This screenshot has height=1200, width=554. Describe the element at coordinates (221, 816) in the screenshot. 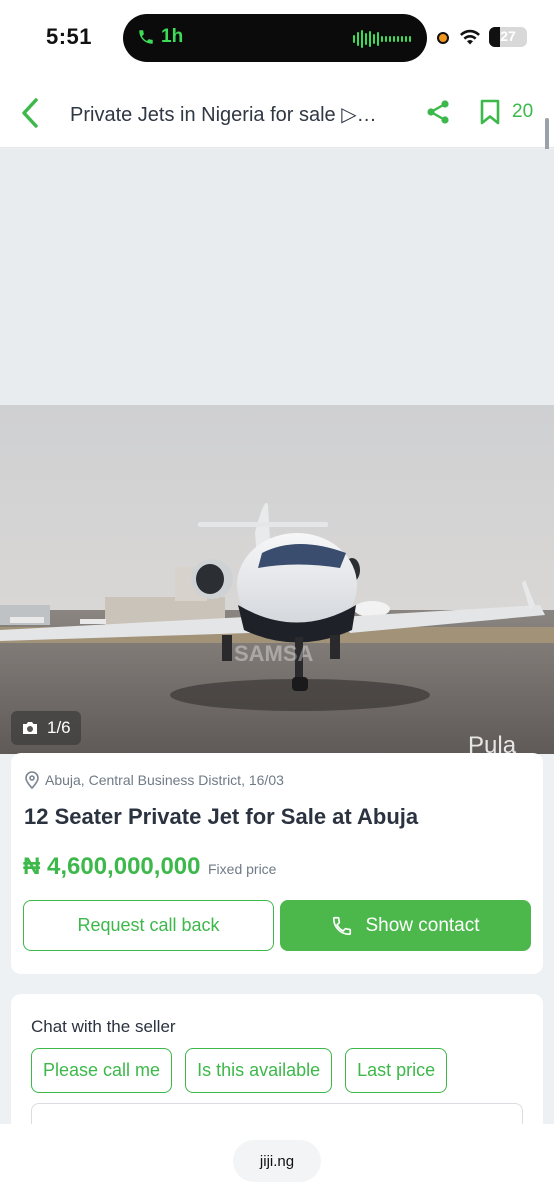

I see `listing-title: 12 Seater Private Jet for Sale at Abuja` at that location.